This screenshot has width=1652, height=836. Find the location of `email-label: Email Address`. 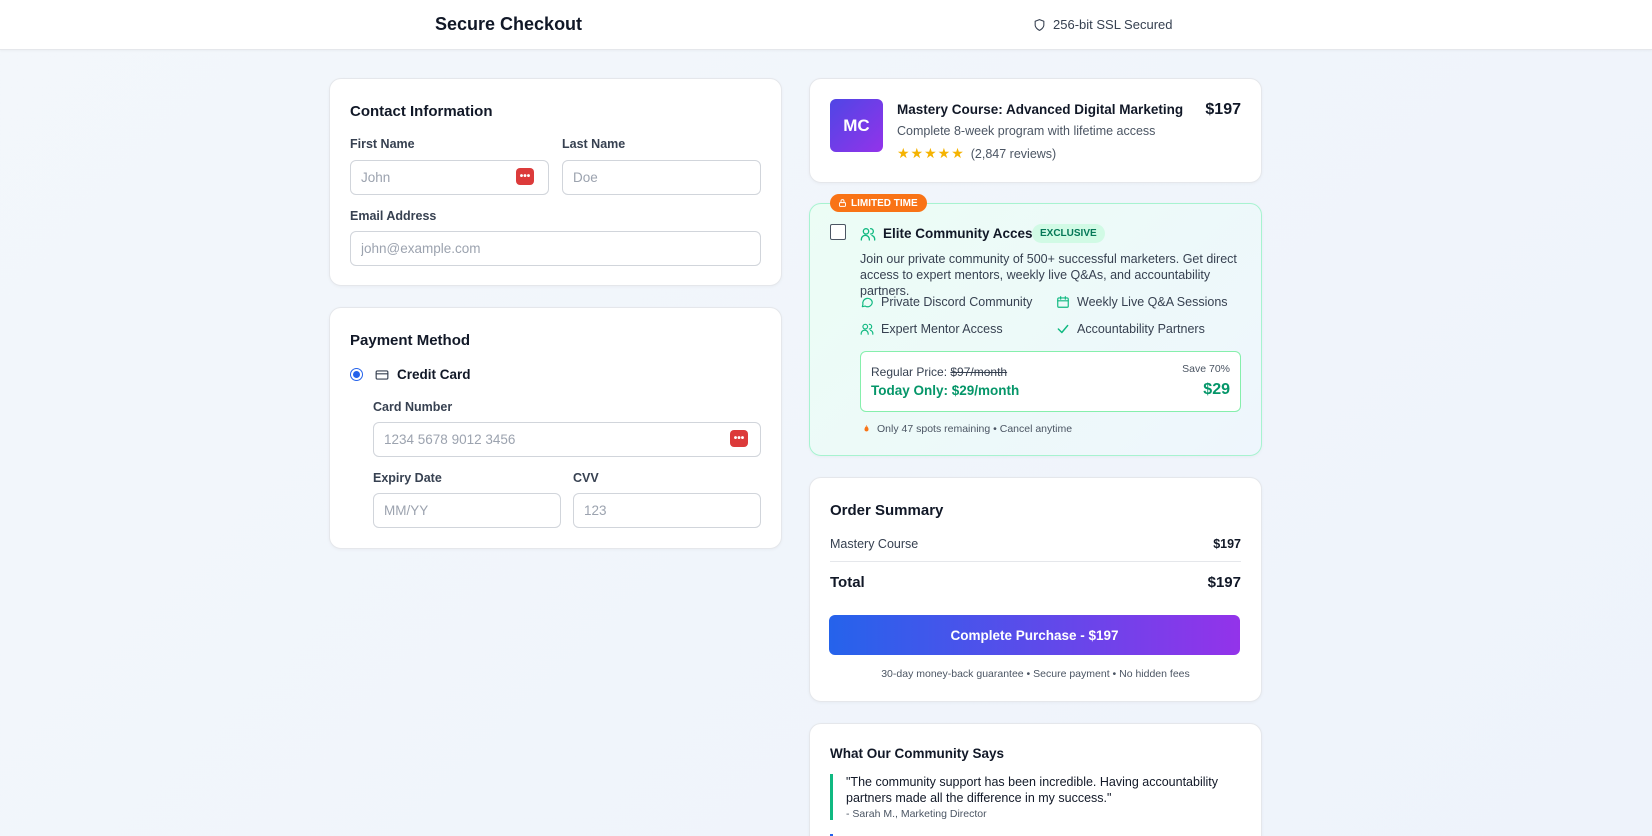

email-label: Email Address is located at coordinates (393, 216).